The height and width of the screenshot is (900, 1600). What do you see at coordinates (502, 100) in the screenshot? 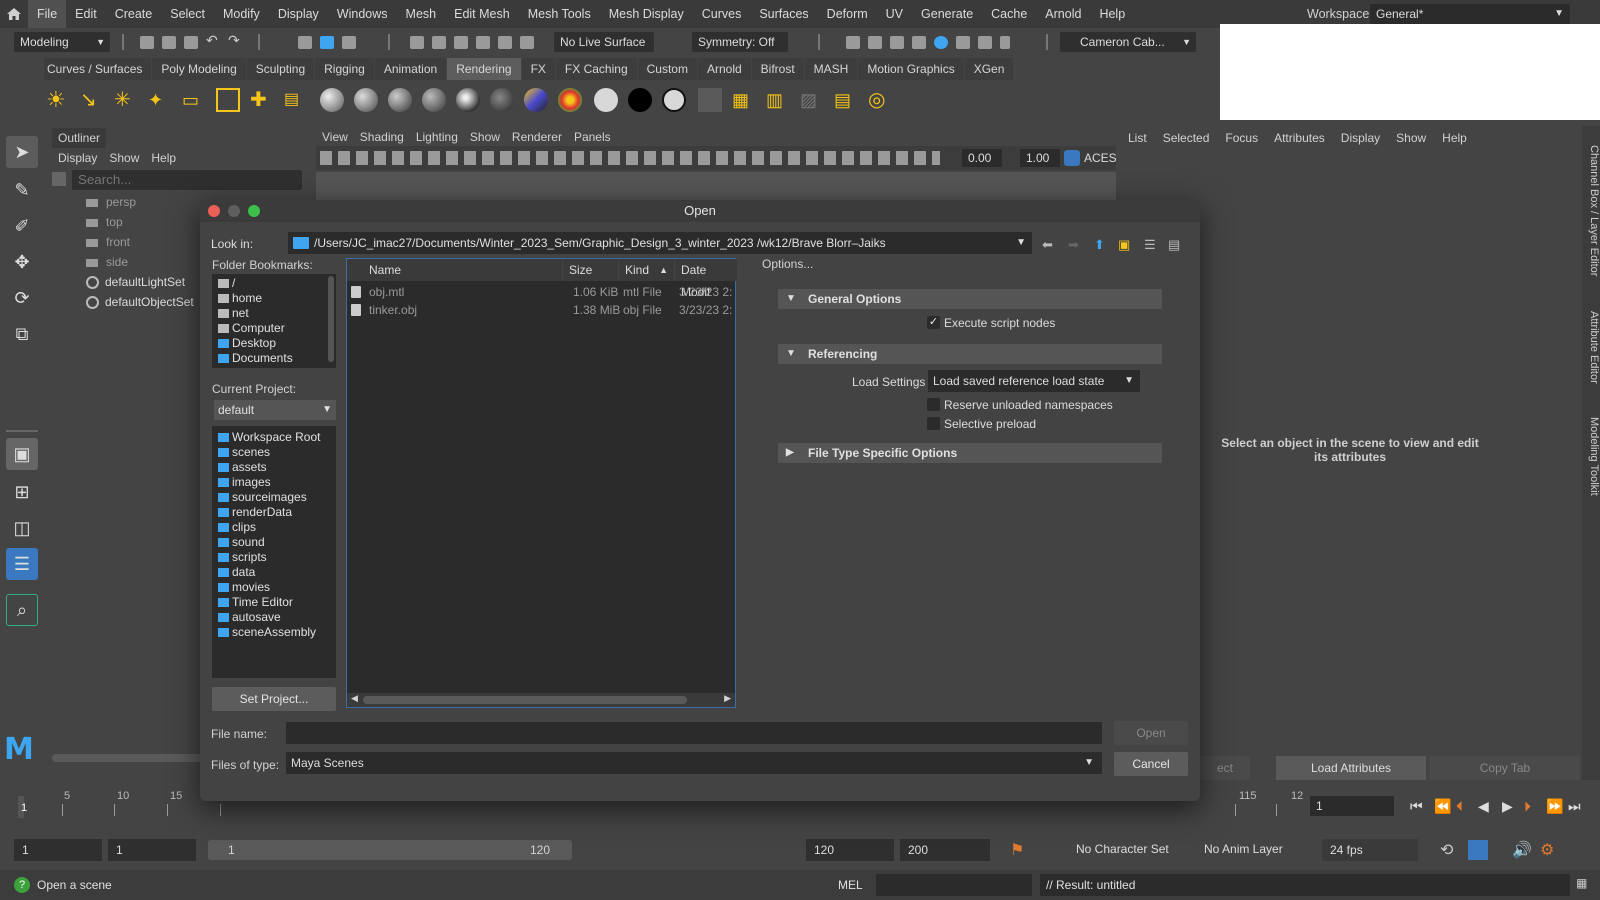
I see `surface-shader-icon` at bounding box center [502, 100].